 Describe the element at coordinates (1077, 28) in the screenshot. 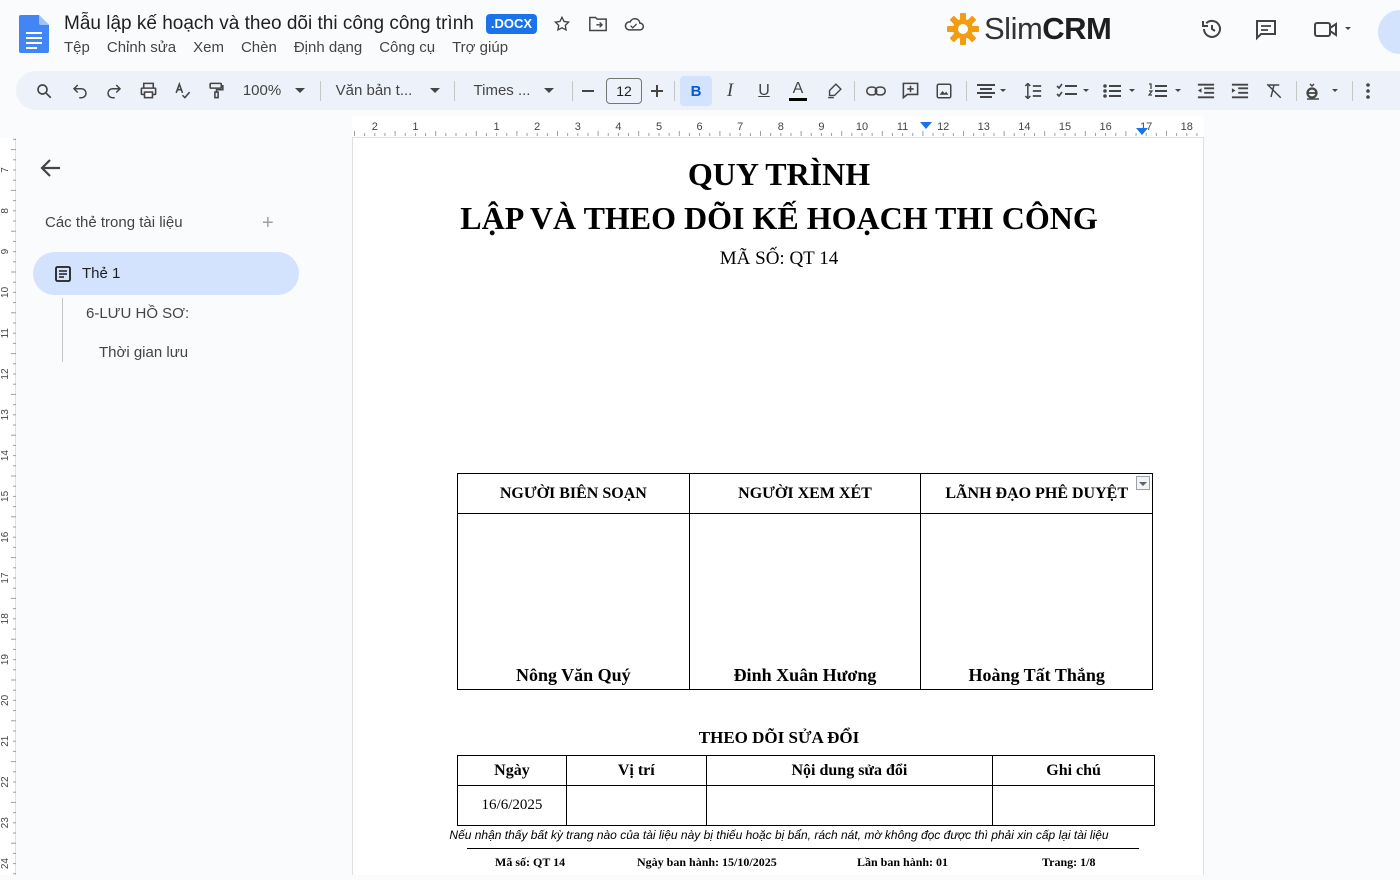

I see `brand-bold-text: CRM` at that location.